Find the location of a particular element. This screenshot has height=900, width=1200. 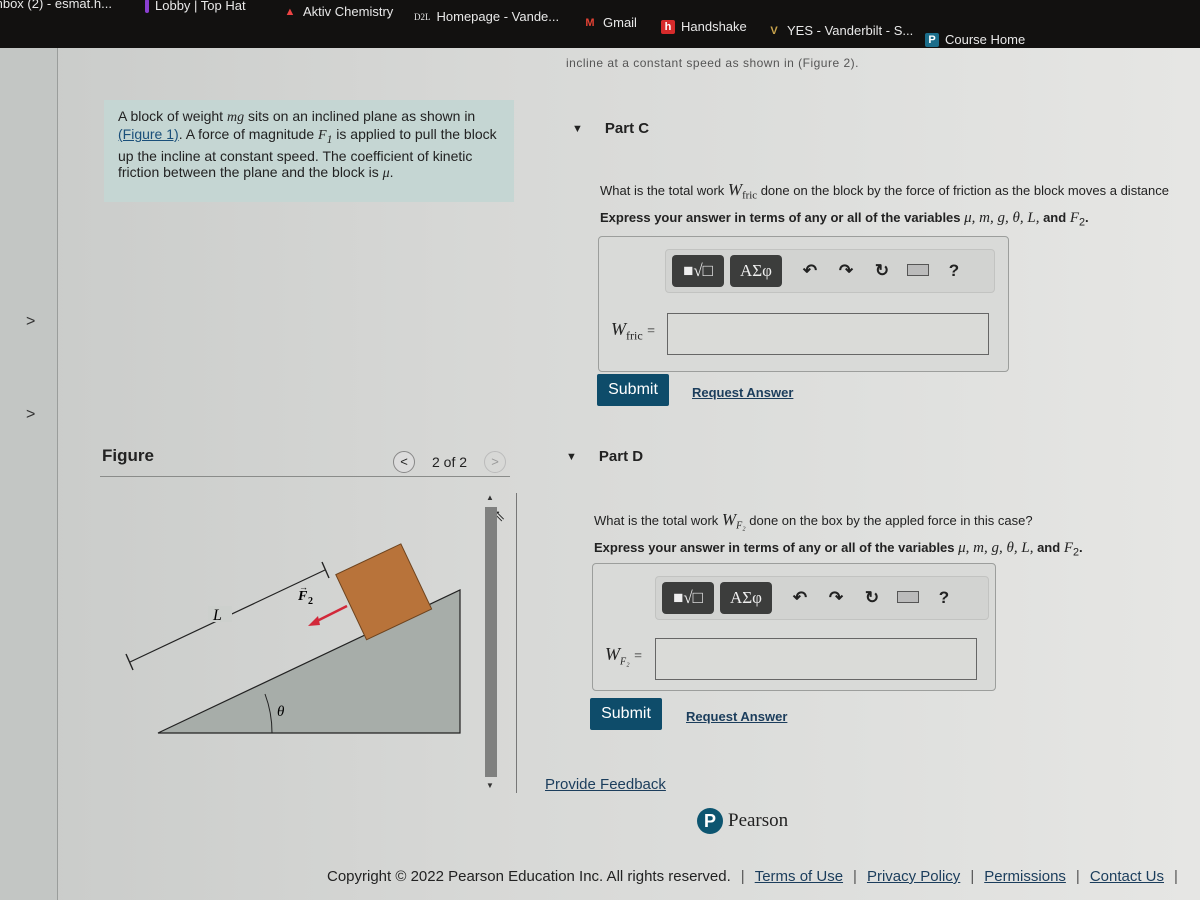

figure-link: (Figure 1) is located at coordinates (148, 134).